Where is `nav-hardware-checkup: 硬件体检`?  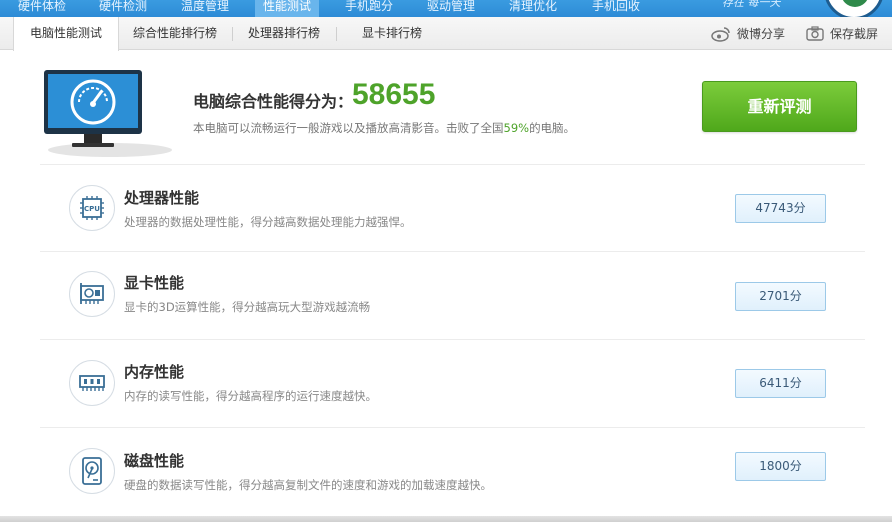 nav-hardware-checkup: 硬件体检 is located at coordinates (42, 8).